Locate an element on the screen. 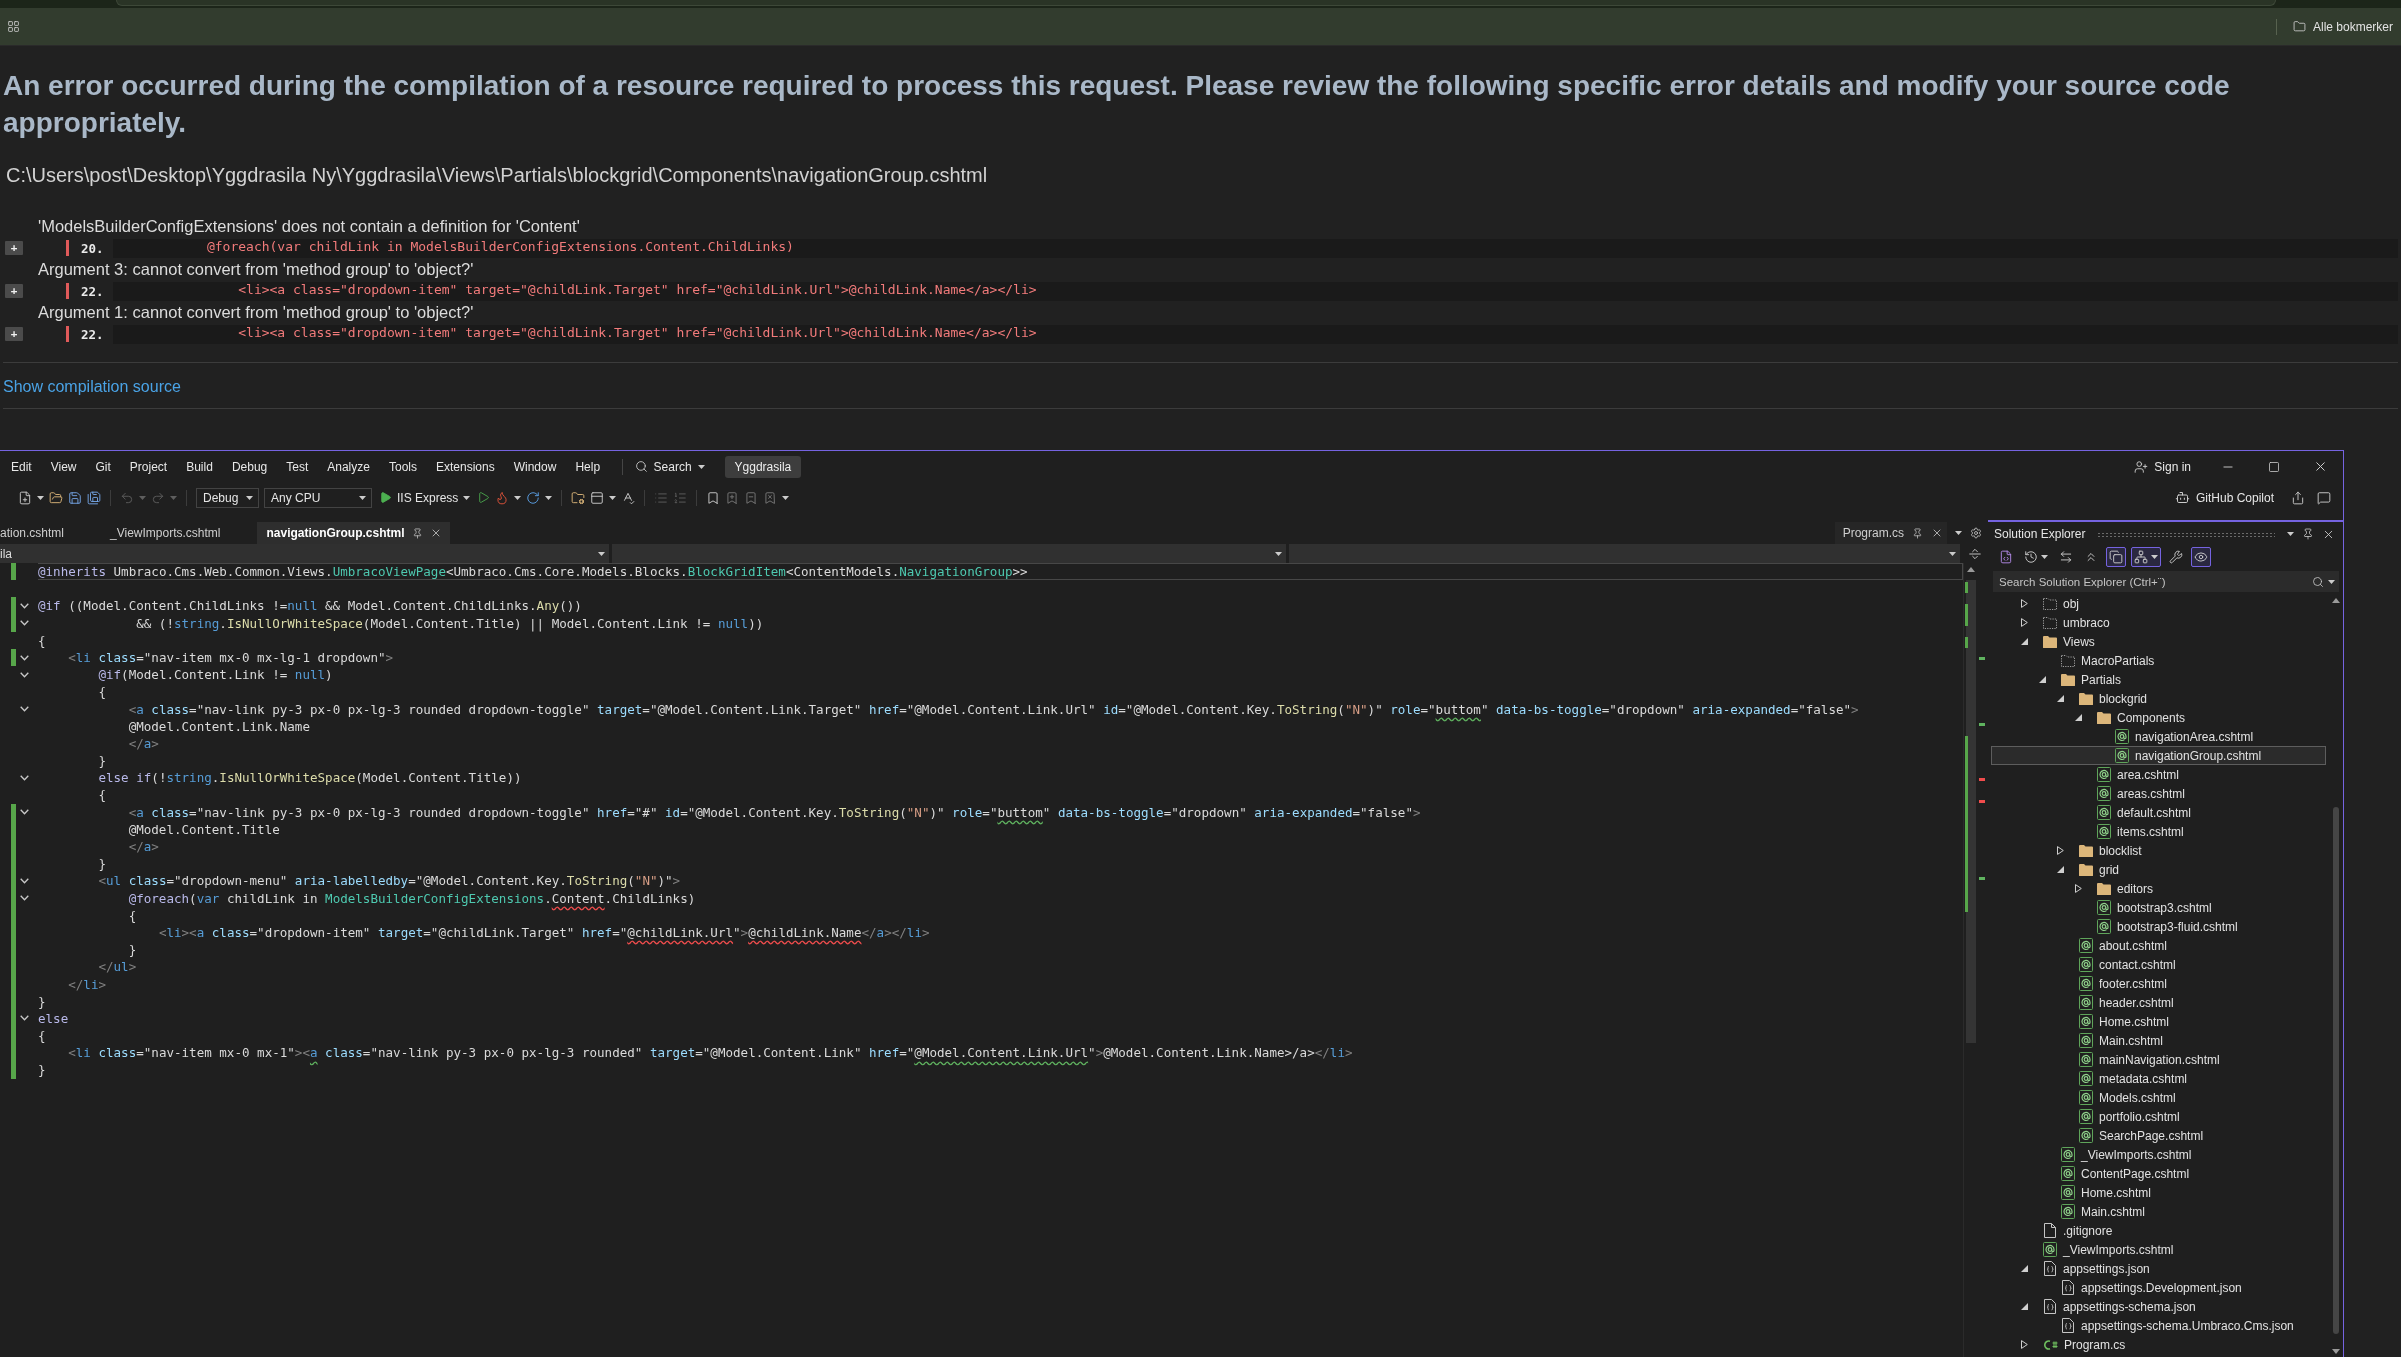 This screenshot has height=1357, width=2401. menu-item: View is located at coordinates (63, 466).